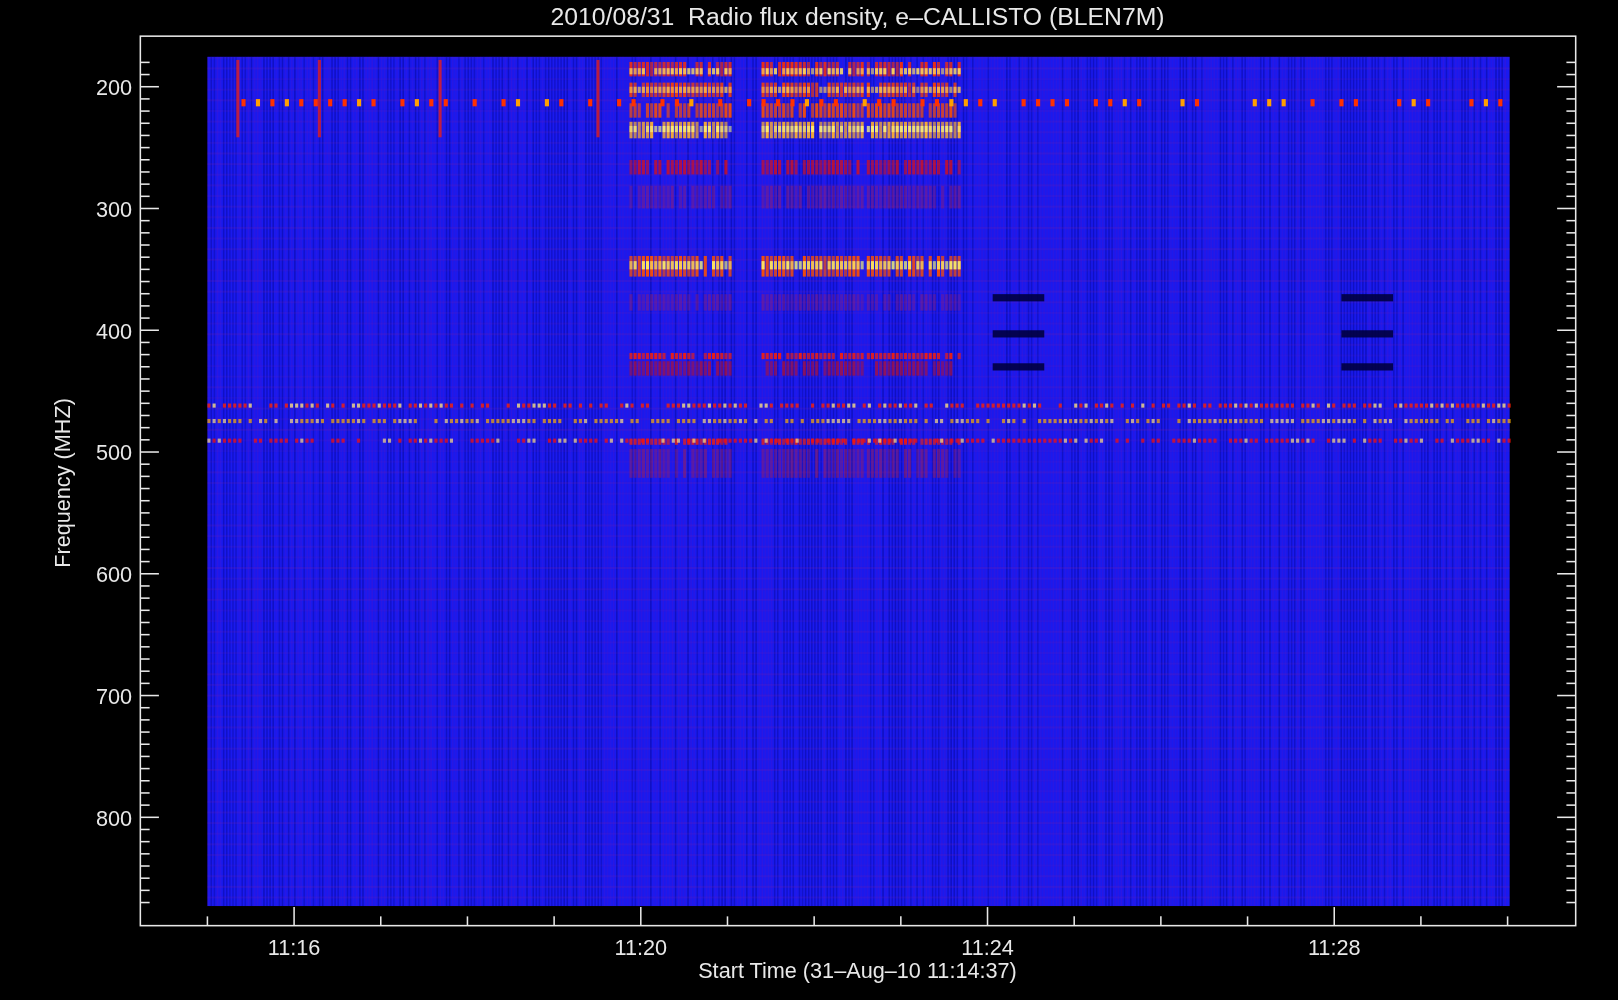  I want to click on tick-label: 200, so click(114, 87).